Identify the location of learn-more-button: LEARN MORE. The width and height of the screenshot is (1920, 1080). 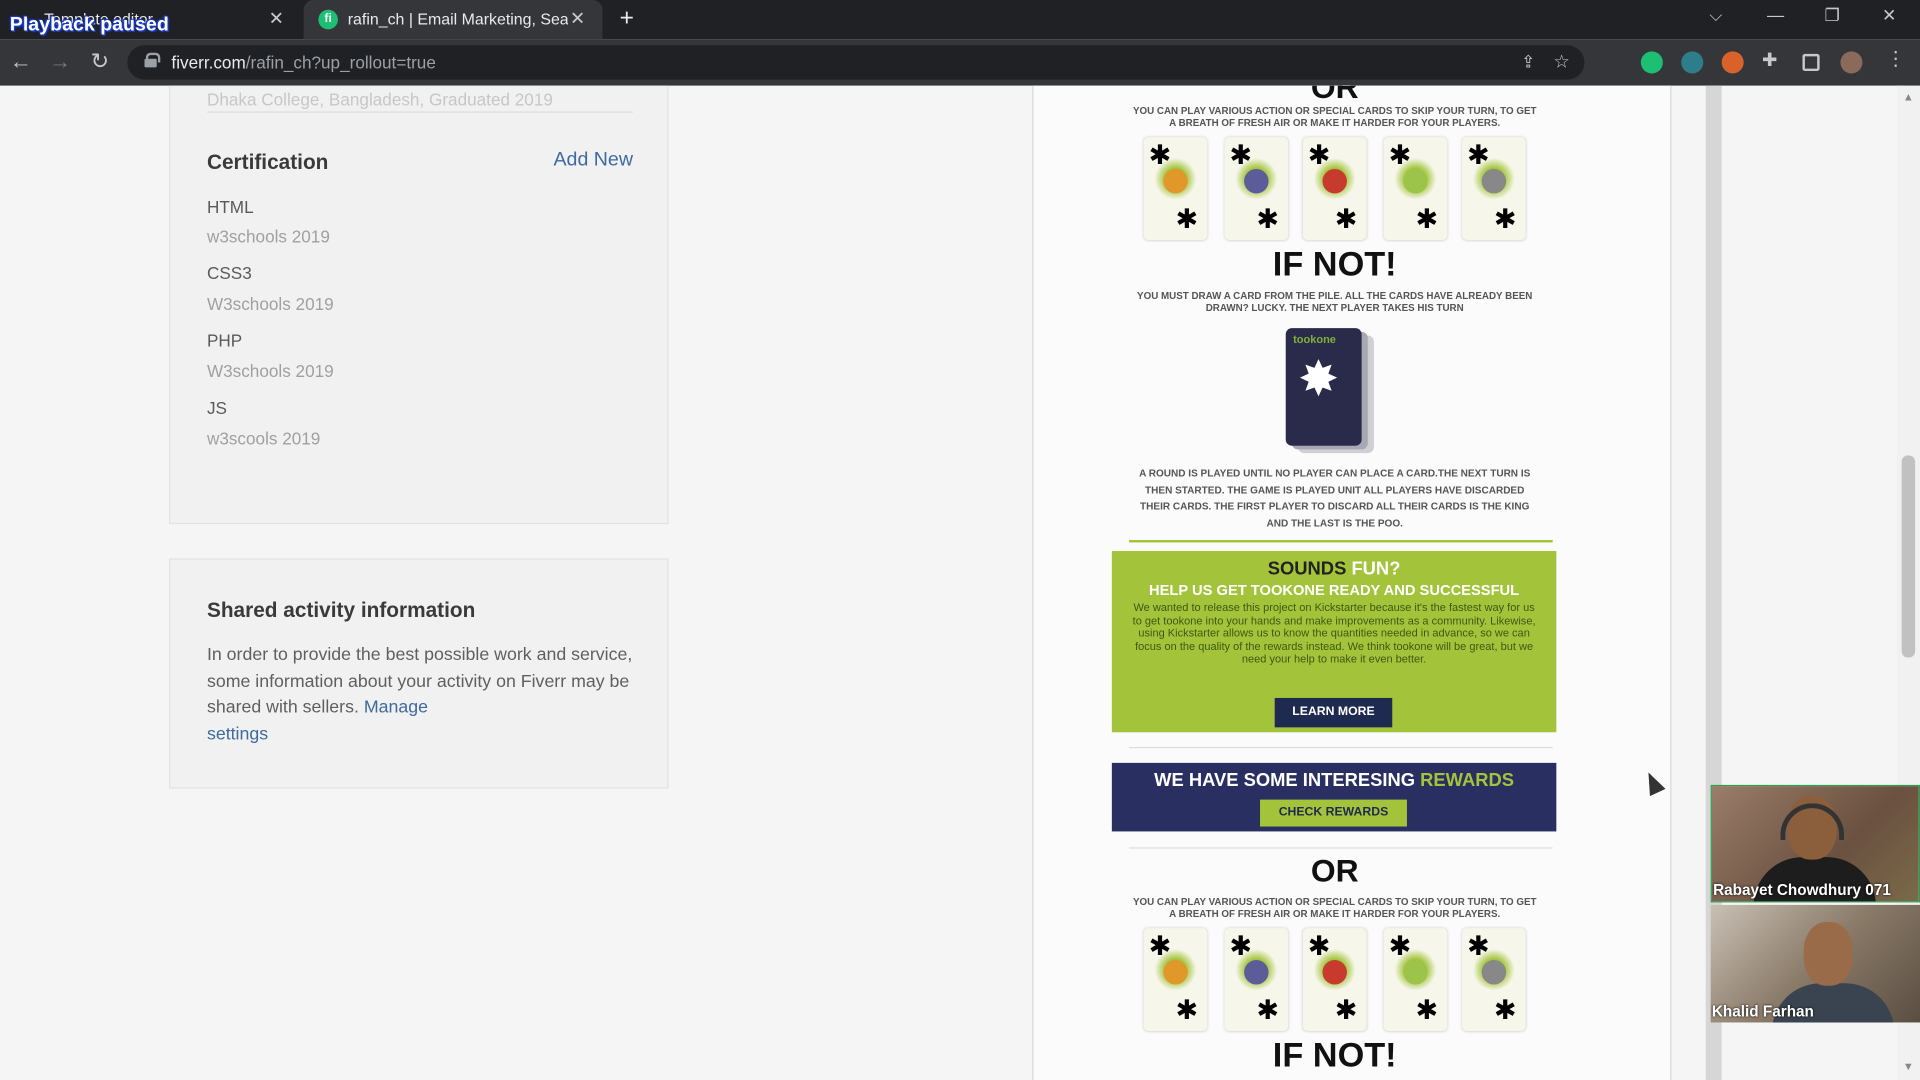
(1333, 712).